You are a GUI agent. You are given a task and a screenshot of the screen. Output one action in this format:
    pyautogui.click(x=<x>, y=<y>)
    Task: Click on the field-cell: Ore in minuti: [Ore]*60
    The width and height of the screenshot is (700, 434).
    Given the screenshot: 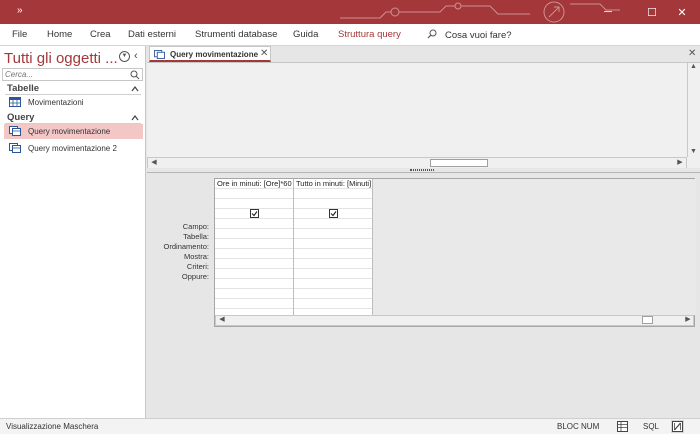 What is the action you would take?
    pyautogui.click(x=254, y=184)
    